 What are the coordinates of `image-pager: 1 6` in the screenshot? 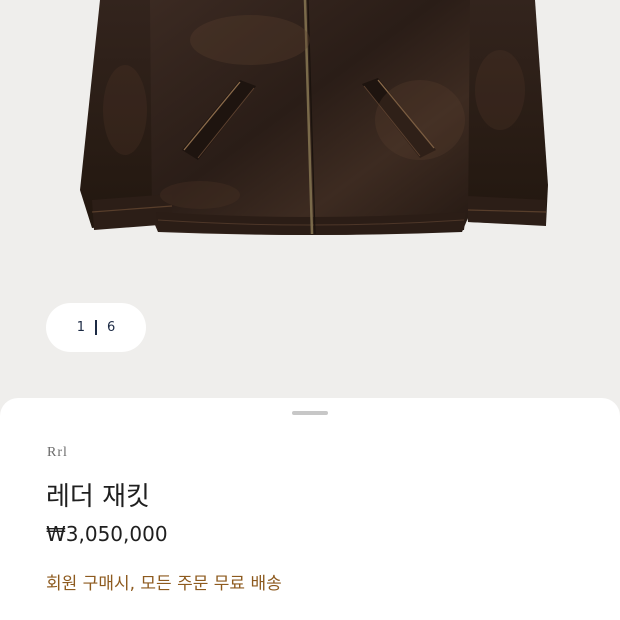 It's located at (96, 327).